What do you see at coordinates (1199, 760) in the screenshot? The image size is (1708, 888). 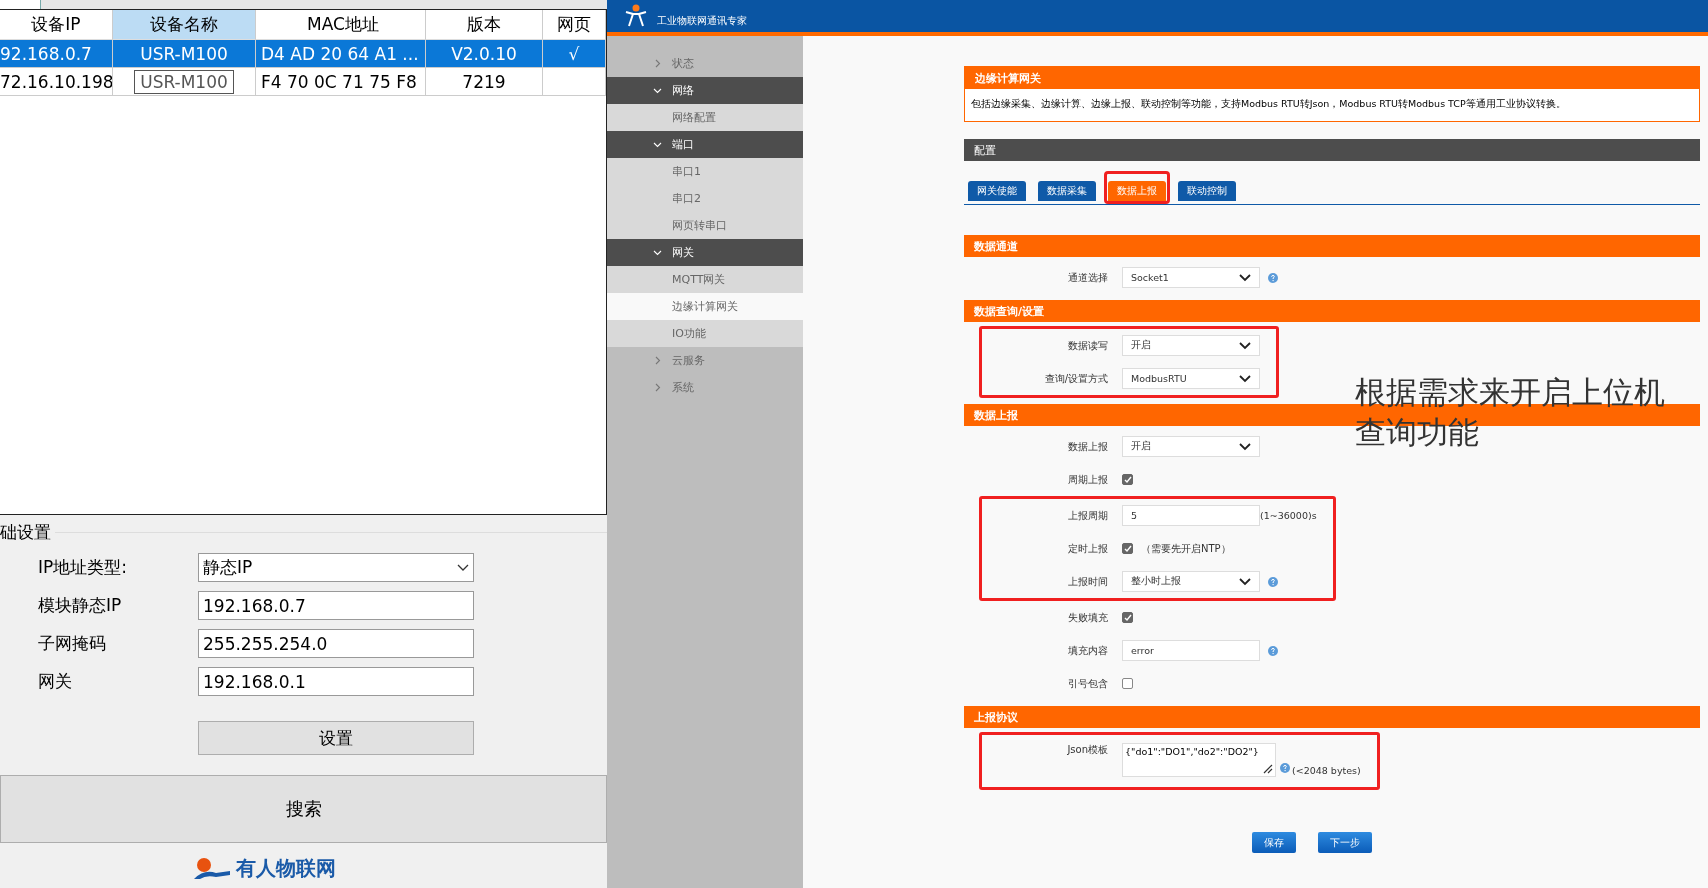 I see `text-area: {"do1":"DO1","do2":"DO2"}` at bounding box center [1199, 760].